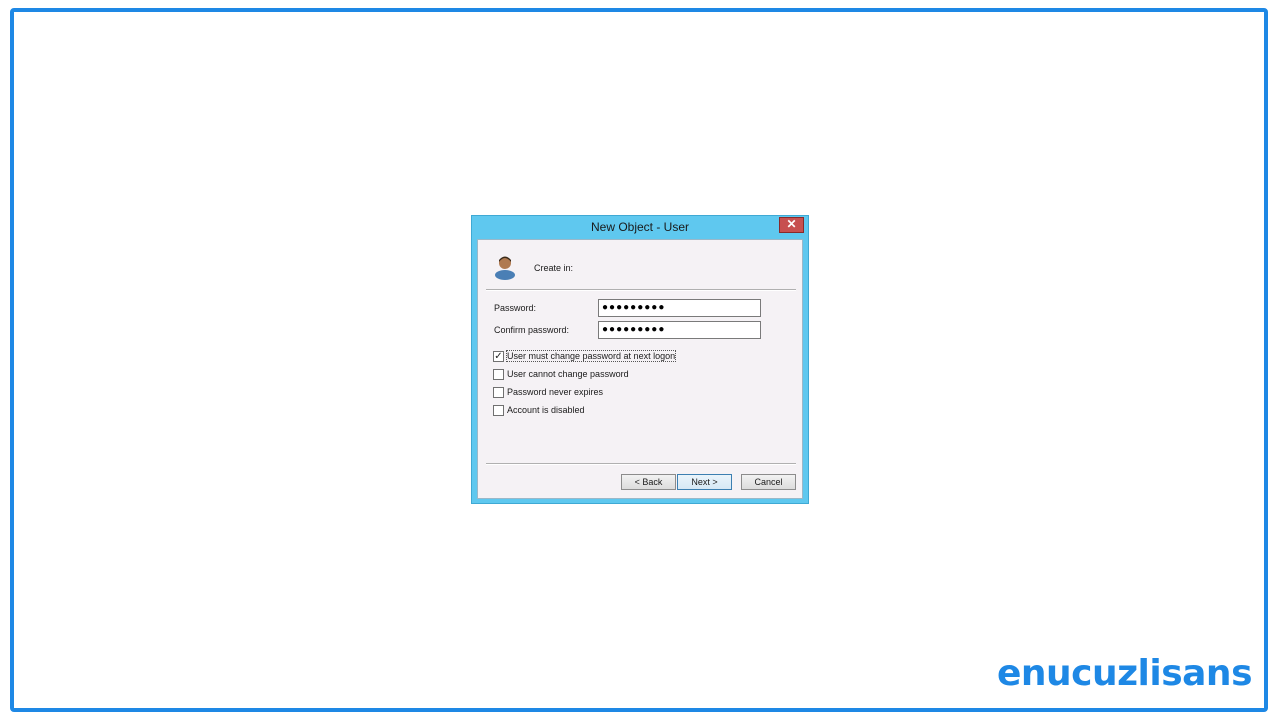  Describe the element at coordinates (498, 410) in the screenshot. I see `account-disabled-checkbox` at that location.